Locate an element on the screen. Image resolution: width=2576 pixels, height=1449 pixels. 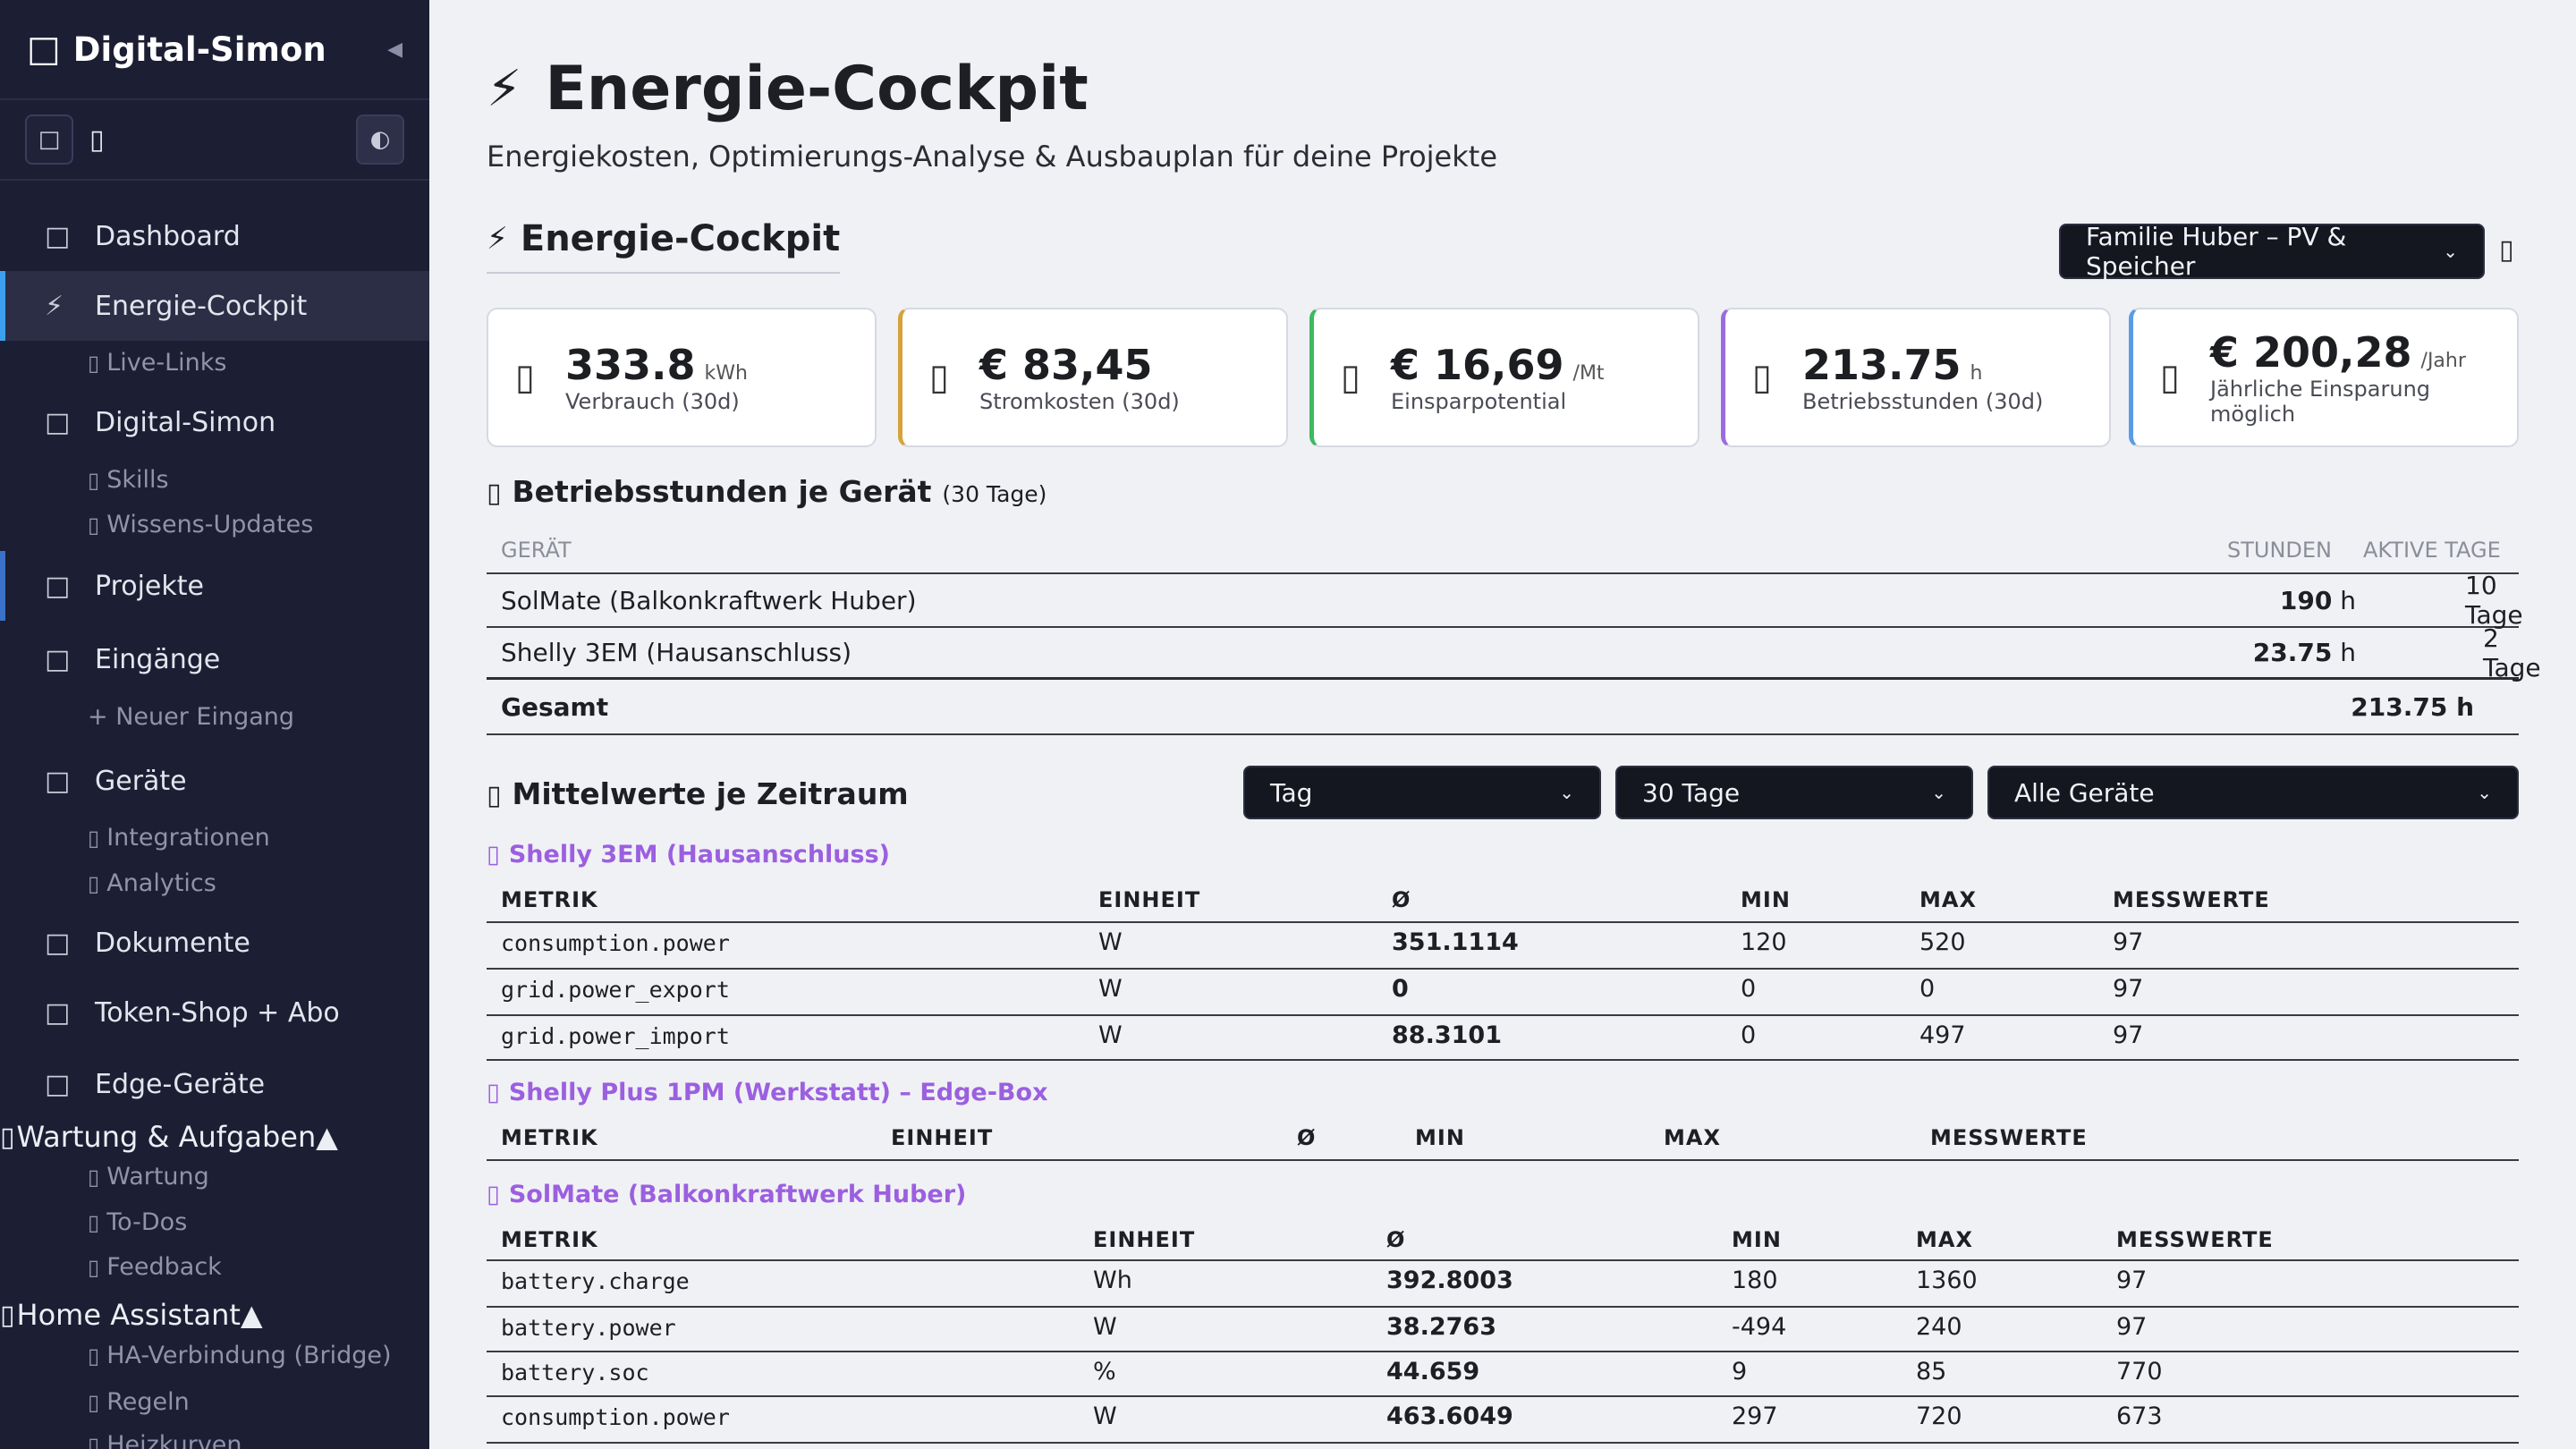
device-name: Shelly 3EM (Hausanschluss) is located at coordinates (676, 652).